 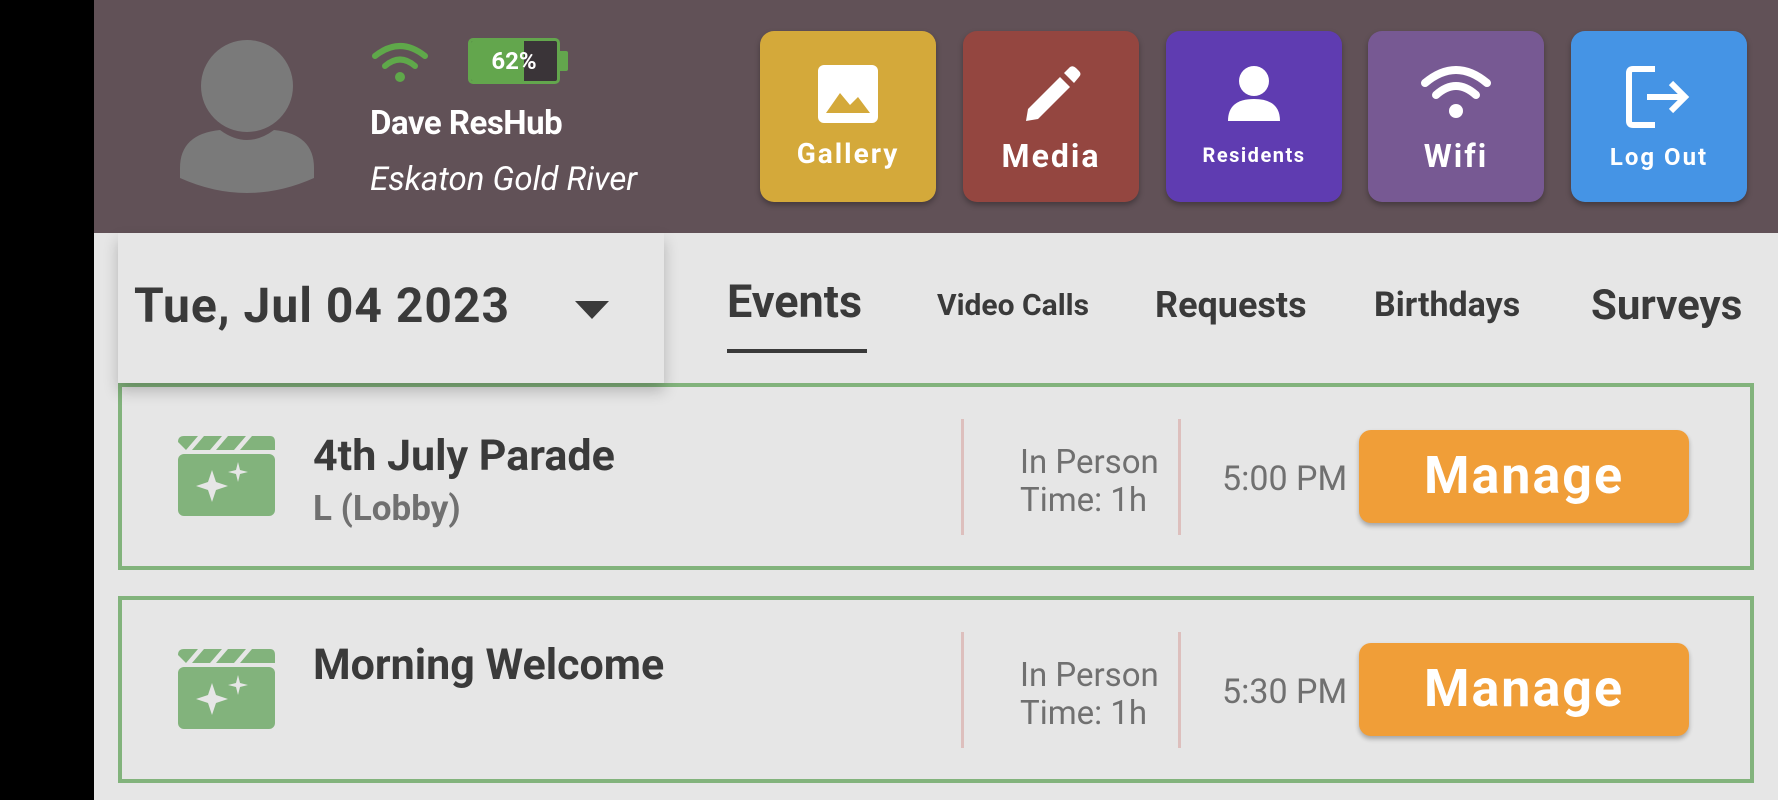 I want to click on battery-percent: 62%, so click(x=514, y=61).